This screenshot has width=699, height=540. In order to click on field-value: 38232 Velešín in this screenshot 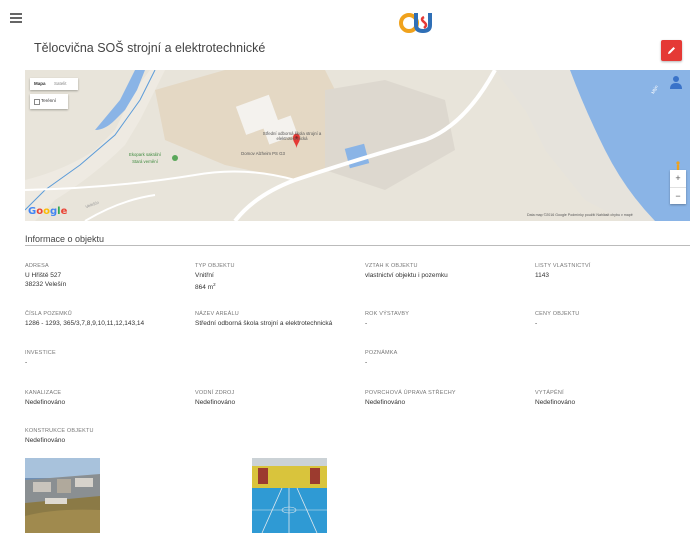, I will do `click(46, 284)`.